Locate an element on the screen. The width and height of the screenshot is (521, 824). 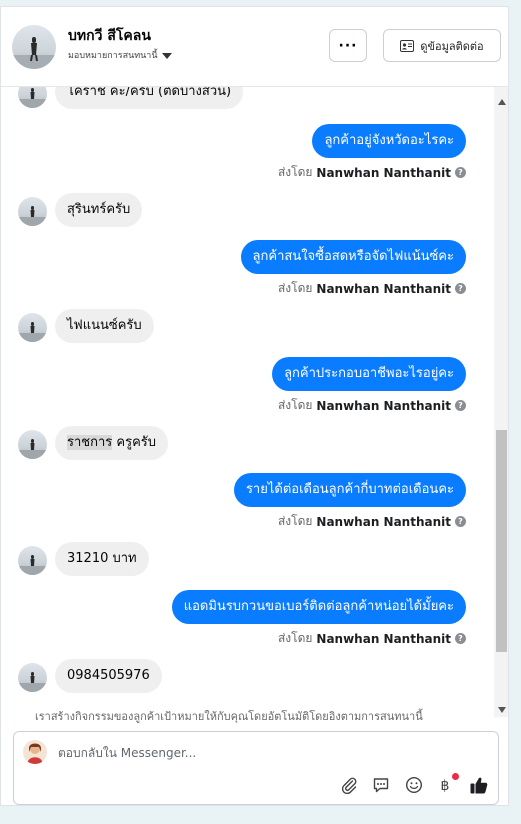
emoji-icon is located at coordinates (414, 785).